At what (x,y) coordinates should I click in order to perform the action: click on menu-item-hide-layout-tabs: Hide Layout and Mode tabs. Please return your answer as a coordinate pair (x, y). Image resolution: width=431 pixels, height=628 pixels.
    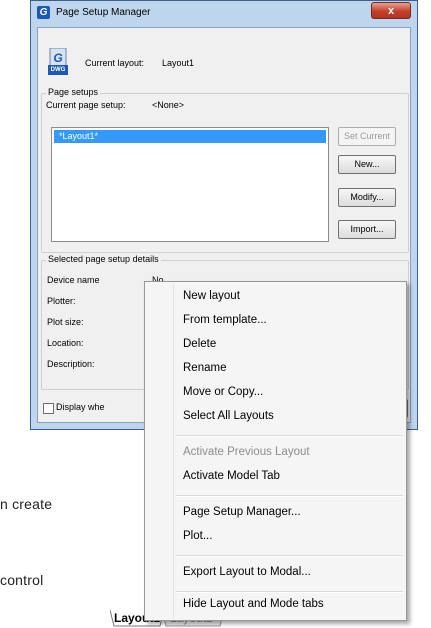
    Looking at the image, I should click on (253, 604).